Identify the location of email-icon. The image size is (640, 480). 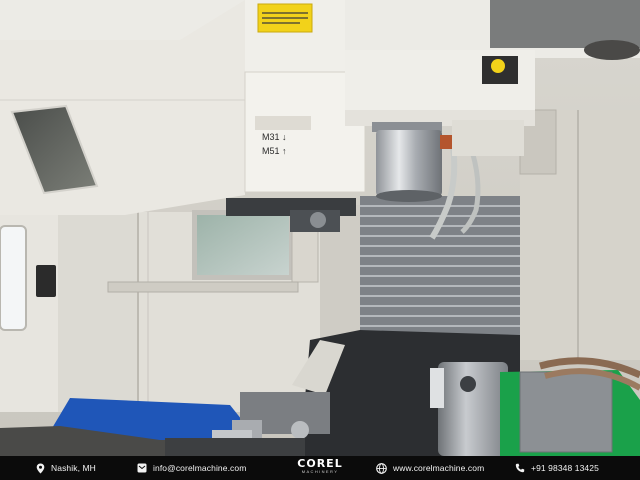
(142, 468).